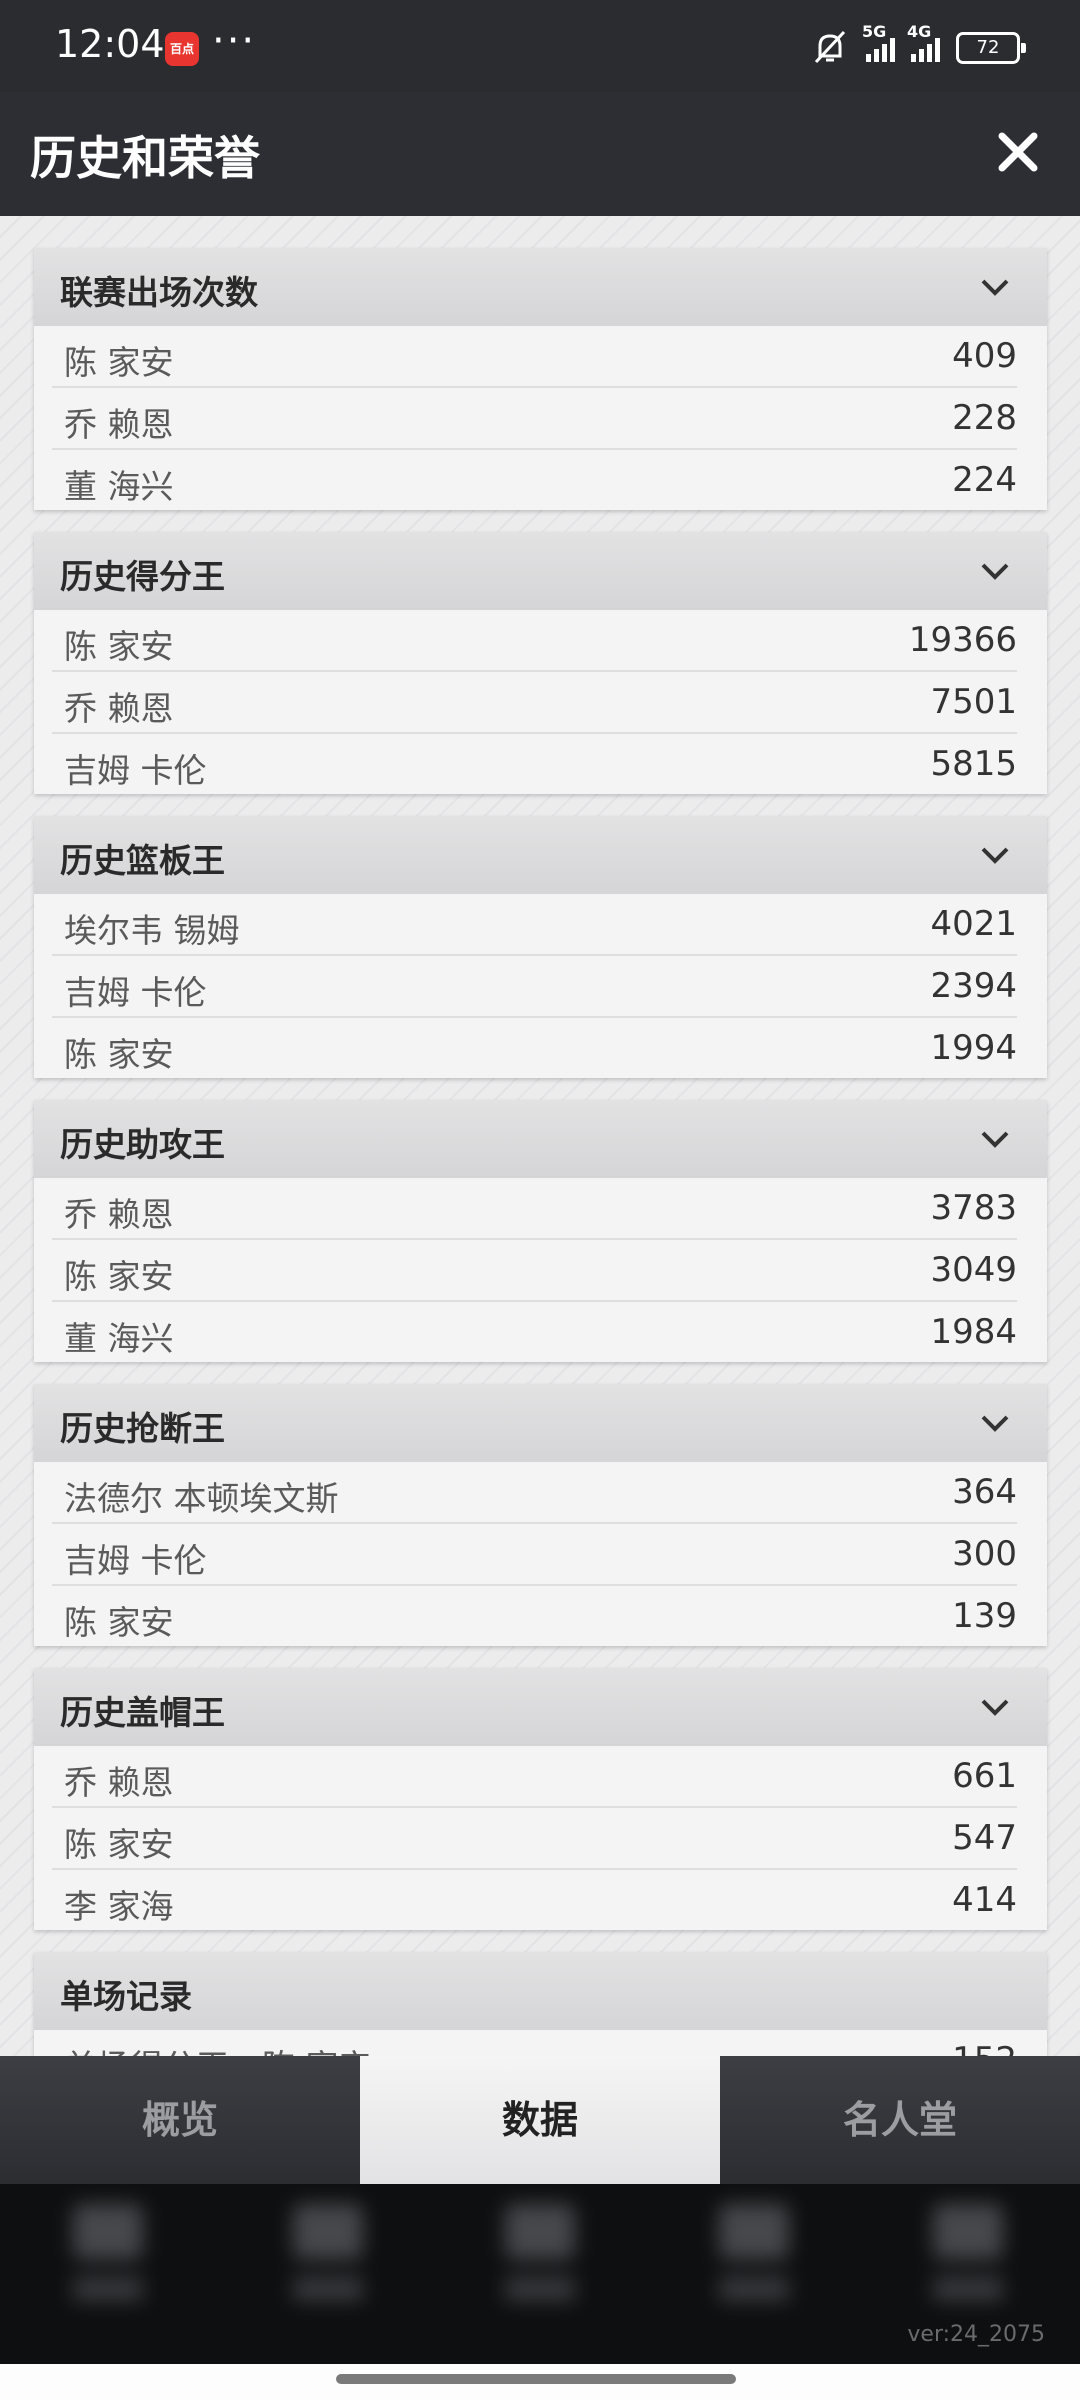  Describe the element at coordinates (962, 640) in the screenshot. I see `stat-value: 19366` at that location.